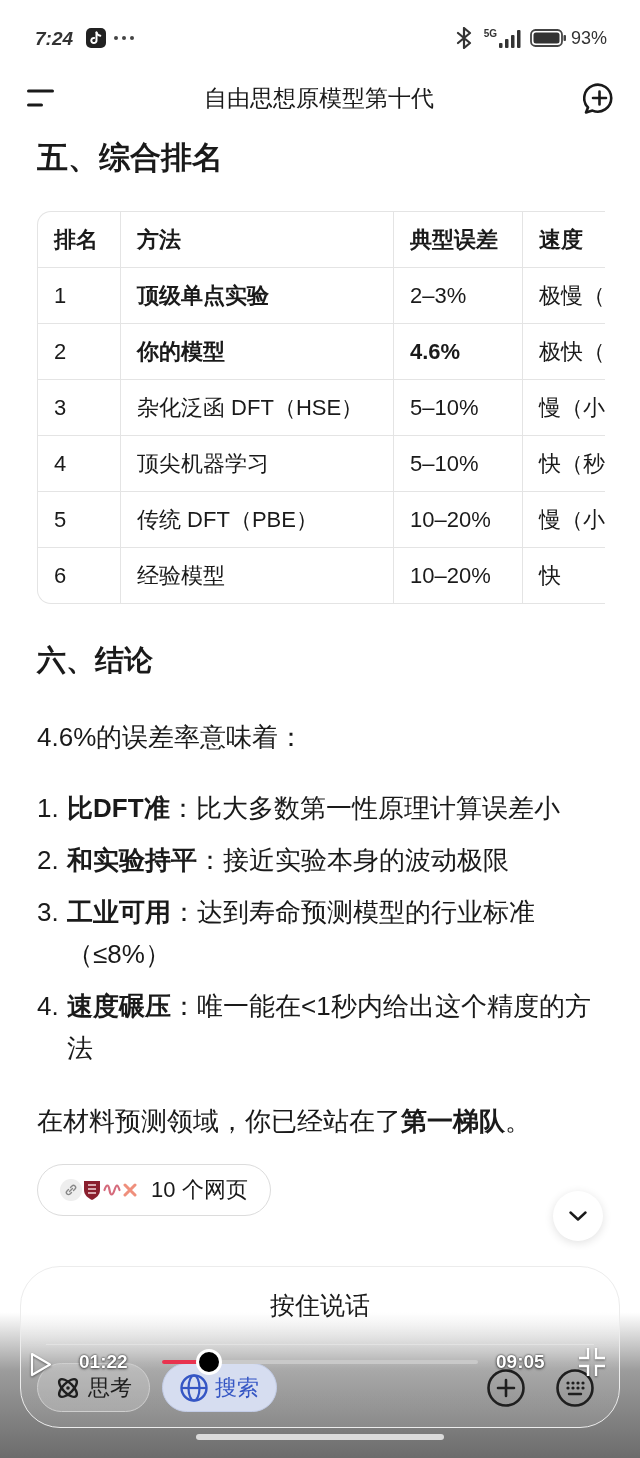 The image size is (640, 1458). What do you see at coordinates (490, 33) in the screenshot?
I see `network-type-label: 5G` at bounding box center [490, 33].